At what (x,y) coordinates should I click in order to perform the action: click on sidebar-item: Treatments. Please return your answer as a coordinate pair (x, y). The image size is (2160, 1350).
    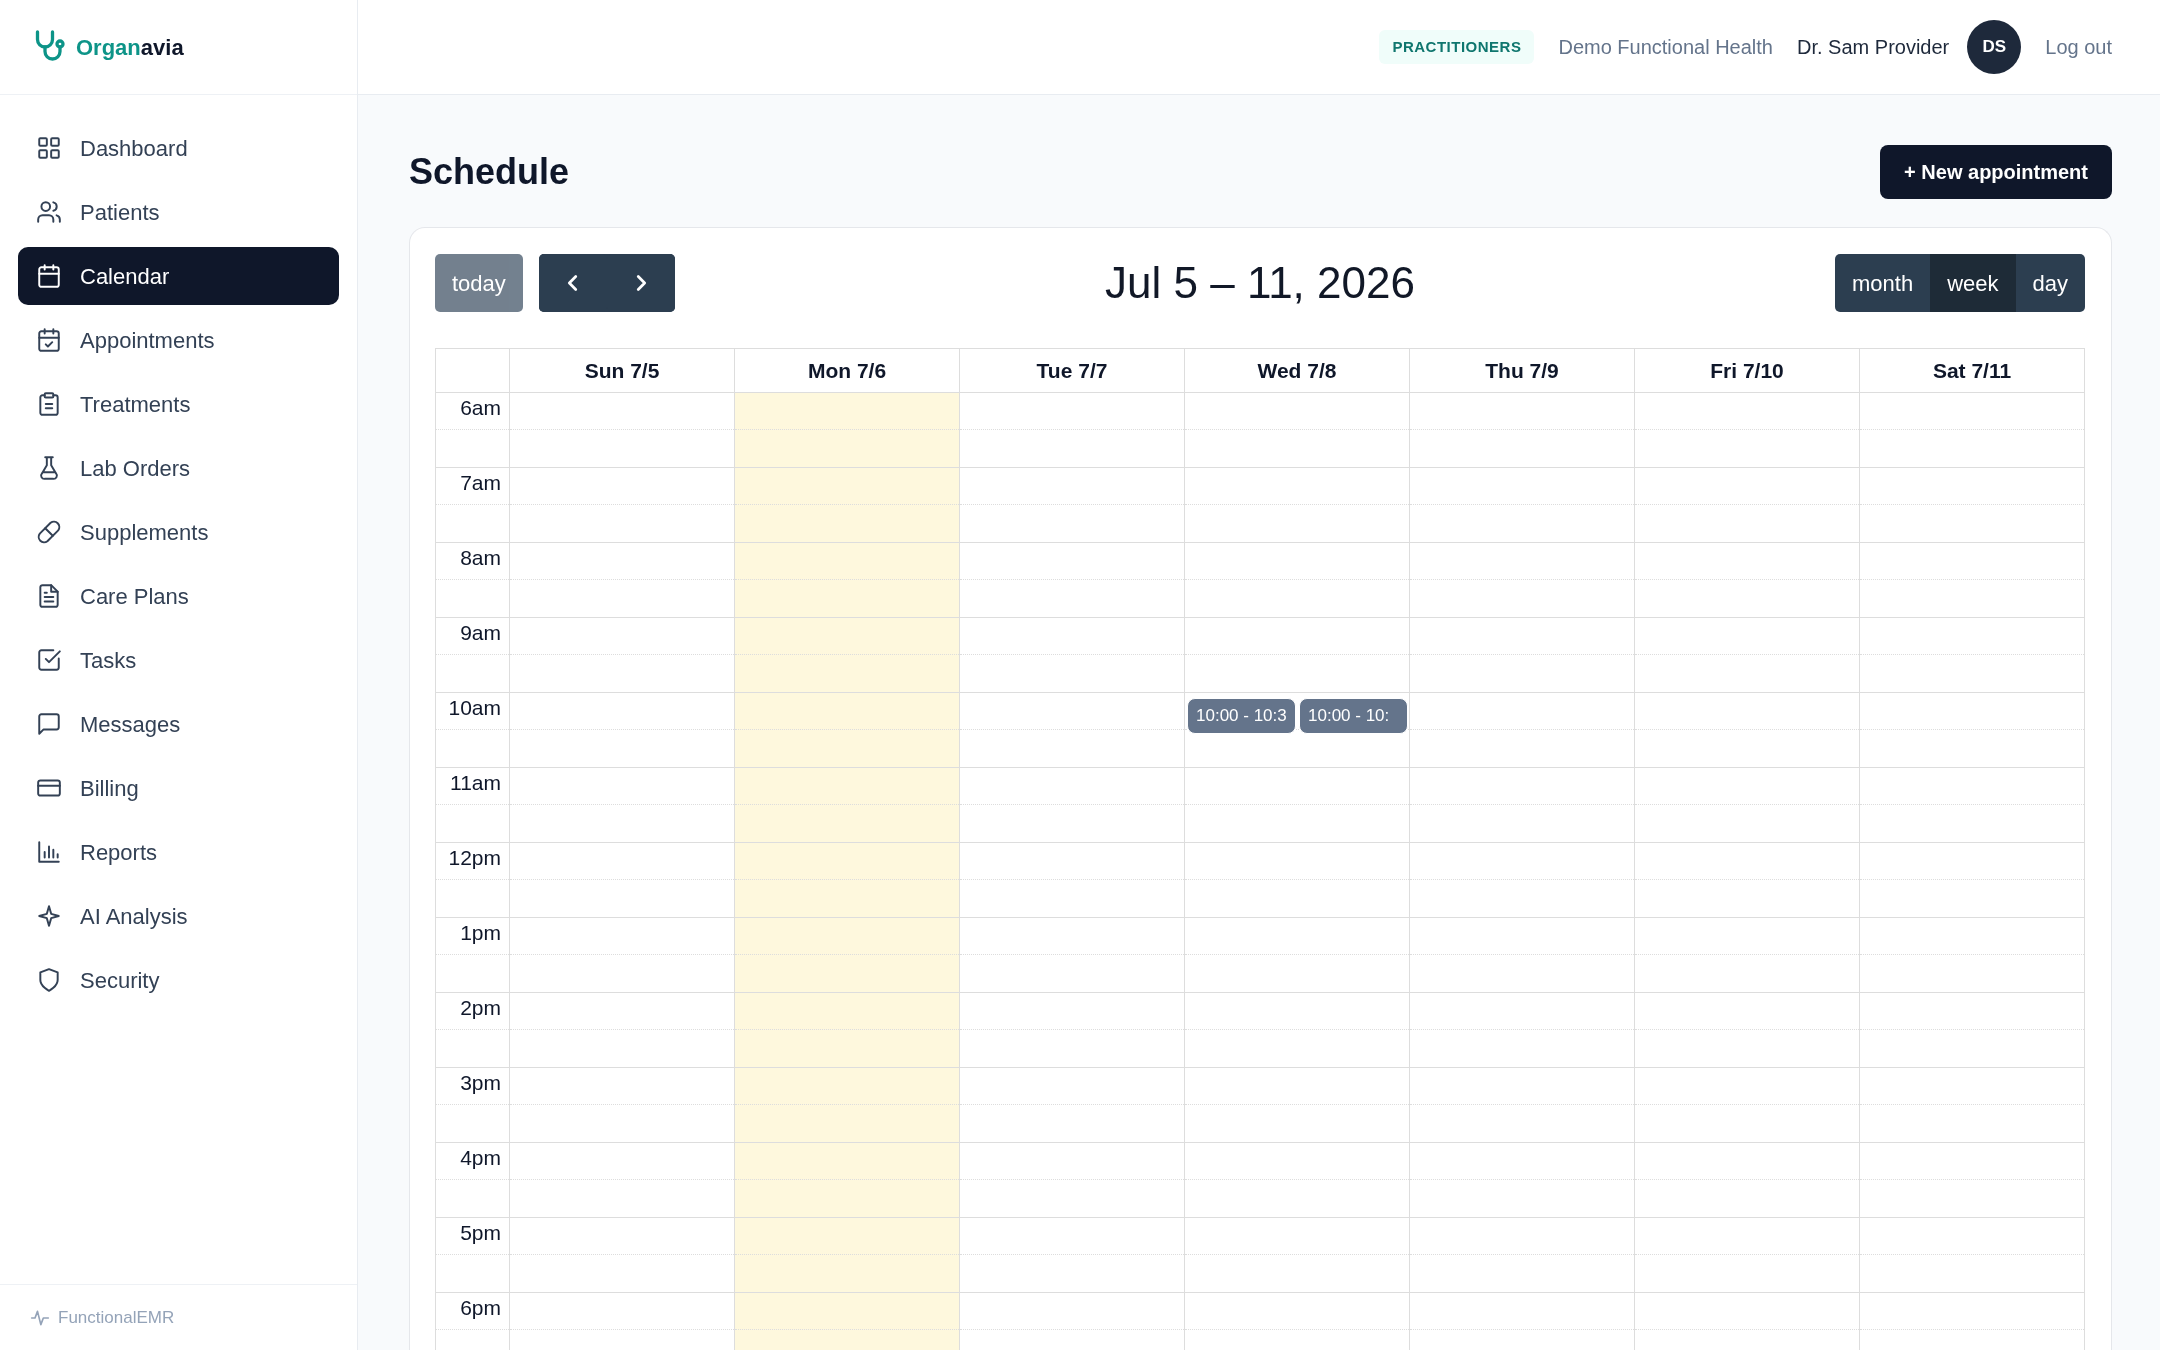
    Looking at the image, I should click on (178, 404).